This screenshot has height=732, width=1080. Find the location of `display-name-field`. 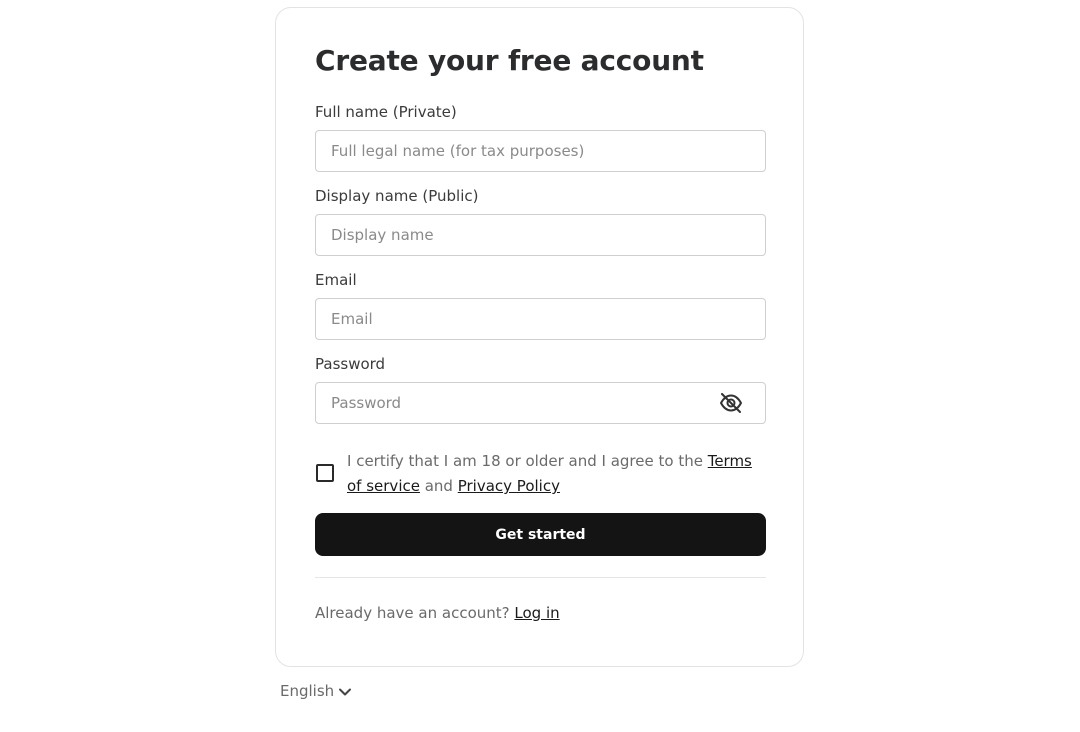

display-name-field is located at coordinates (540, 235).